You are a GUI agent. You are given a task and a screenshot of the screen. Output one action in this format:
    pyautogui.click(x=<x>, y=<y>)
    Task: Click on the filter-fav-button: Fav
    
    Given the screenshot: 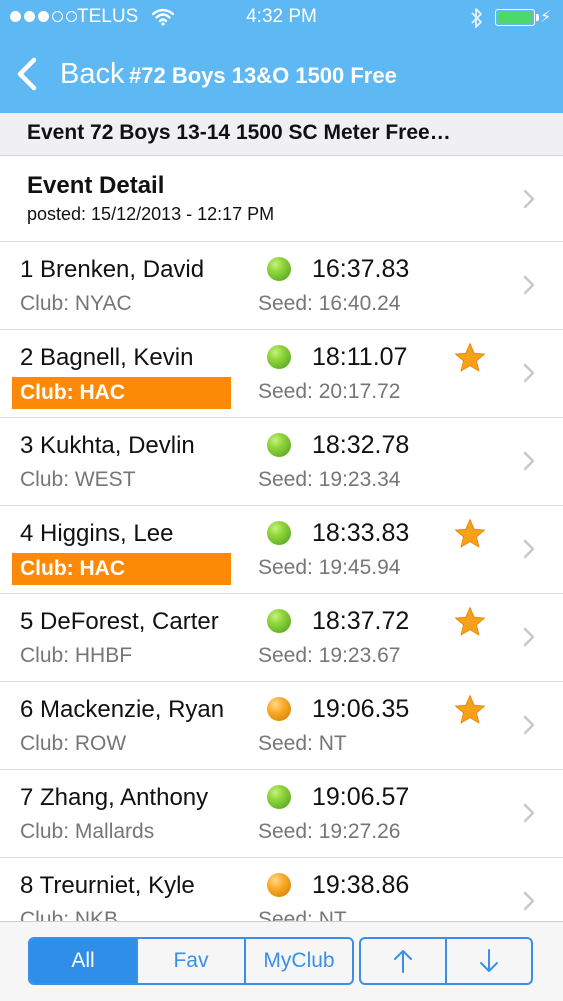 What is the action you would take?
    pyautogui.click(x=190, y=961)
    